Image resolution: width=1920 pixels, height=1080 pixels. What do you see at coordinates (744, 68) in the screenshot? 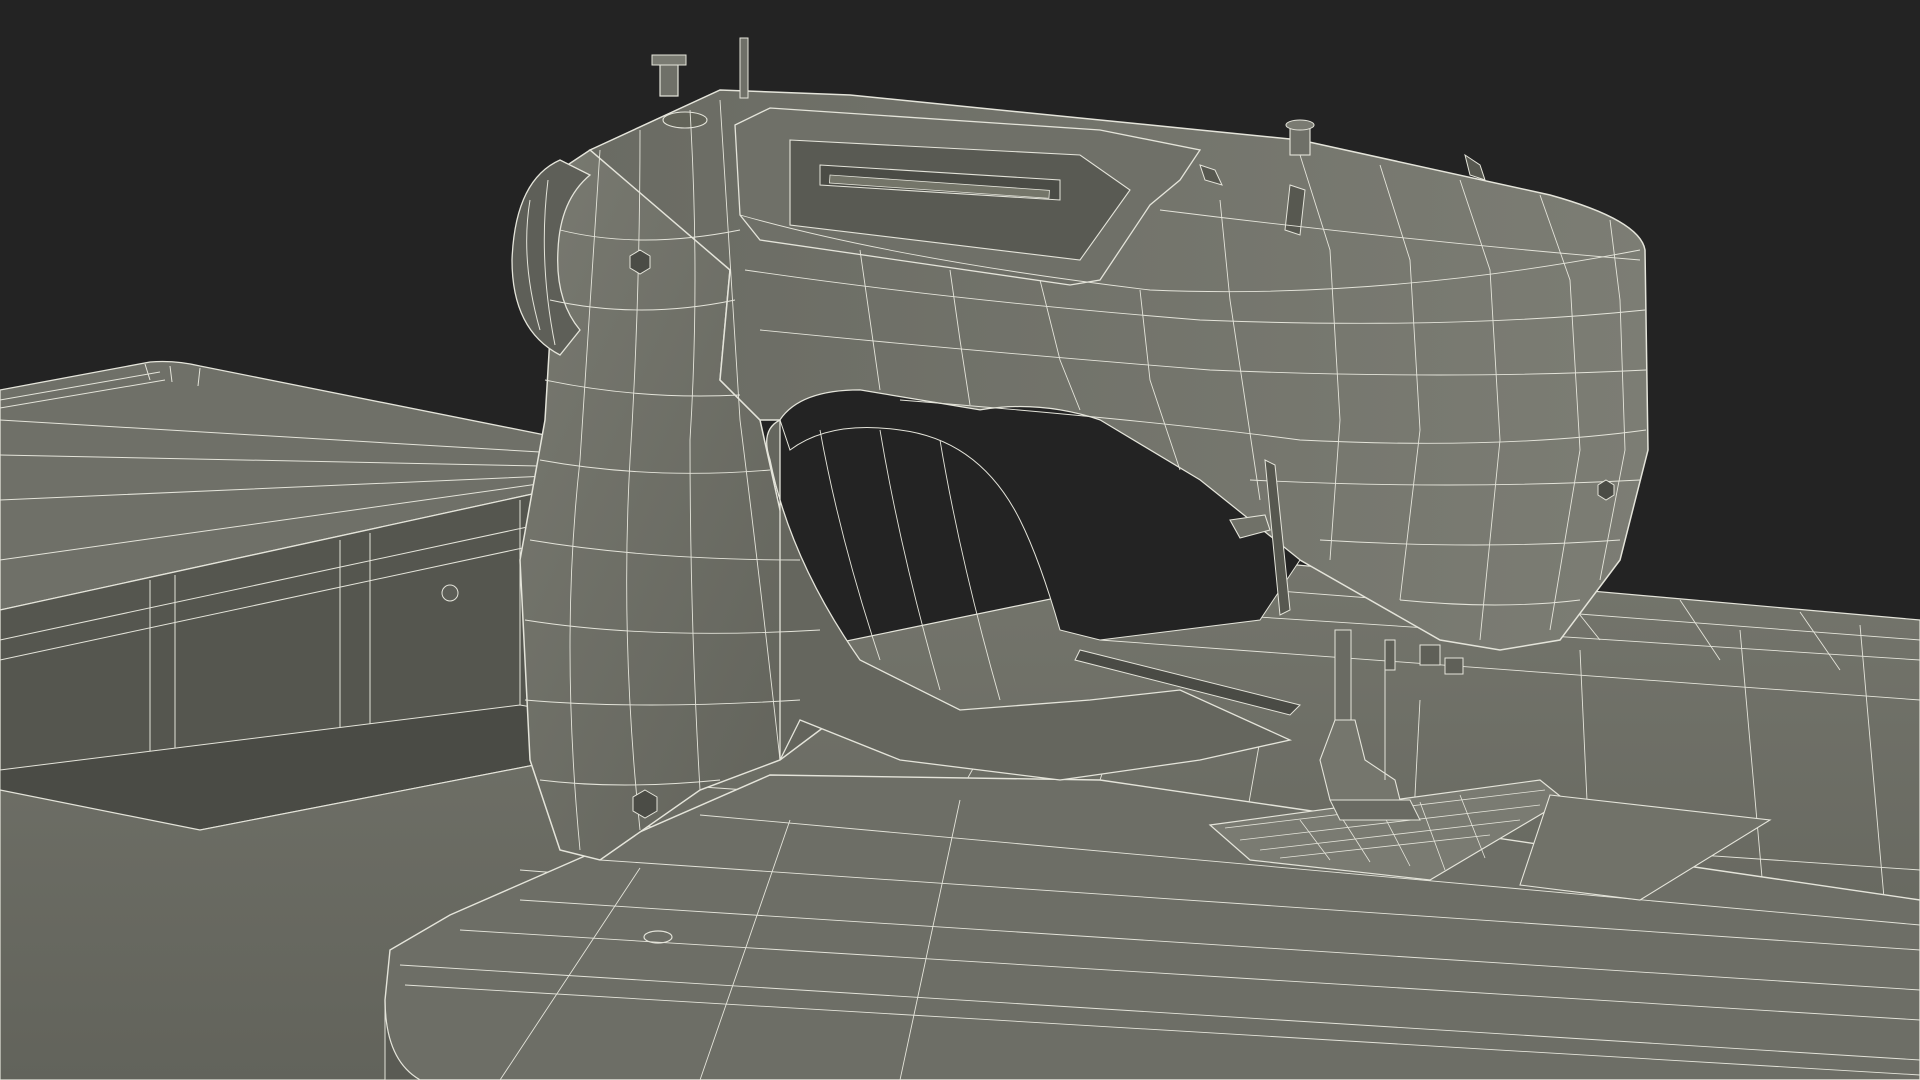
I see `spool-pin` at bounding box center [744, 68].